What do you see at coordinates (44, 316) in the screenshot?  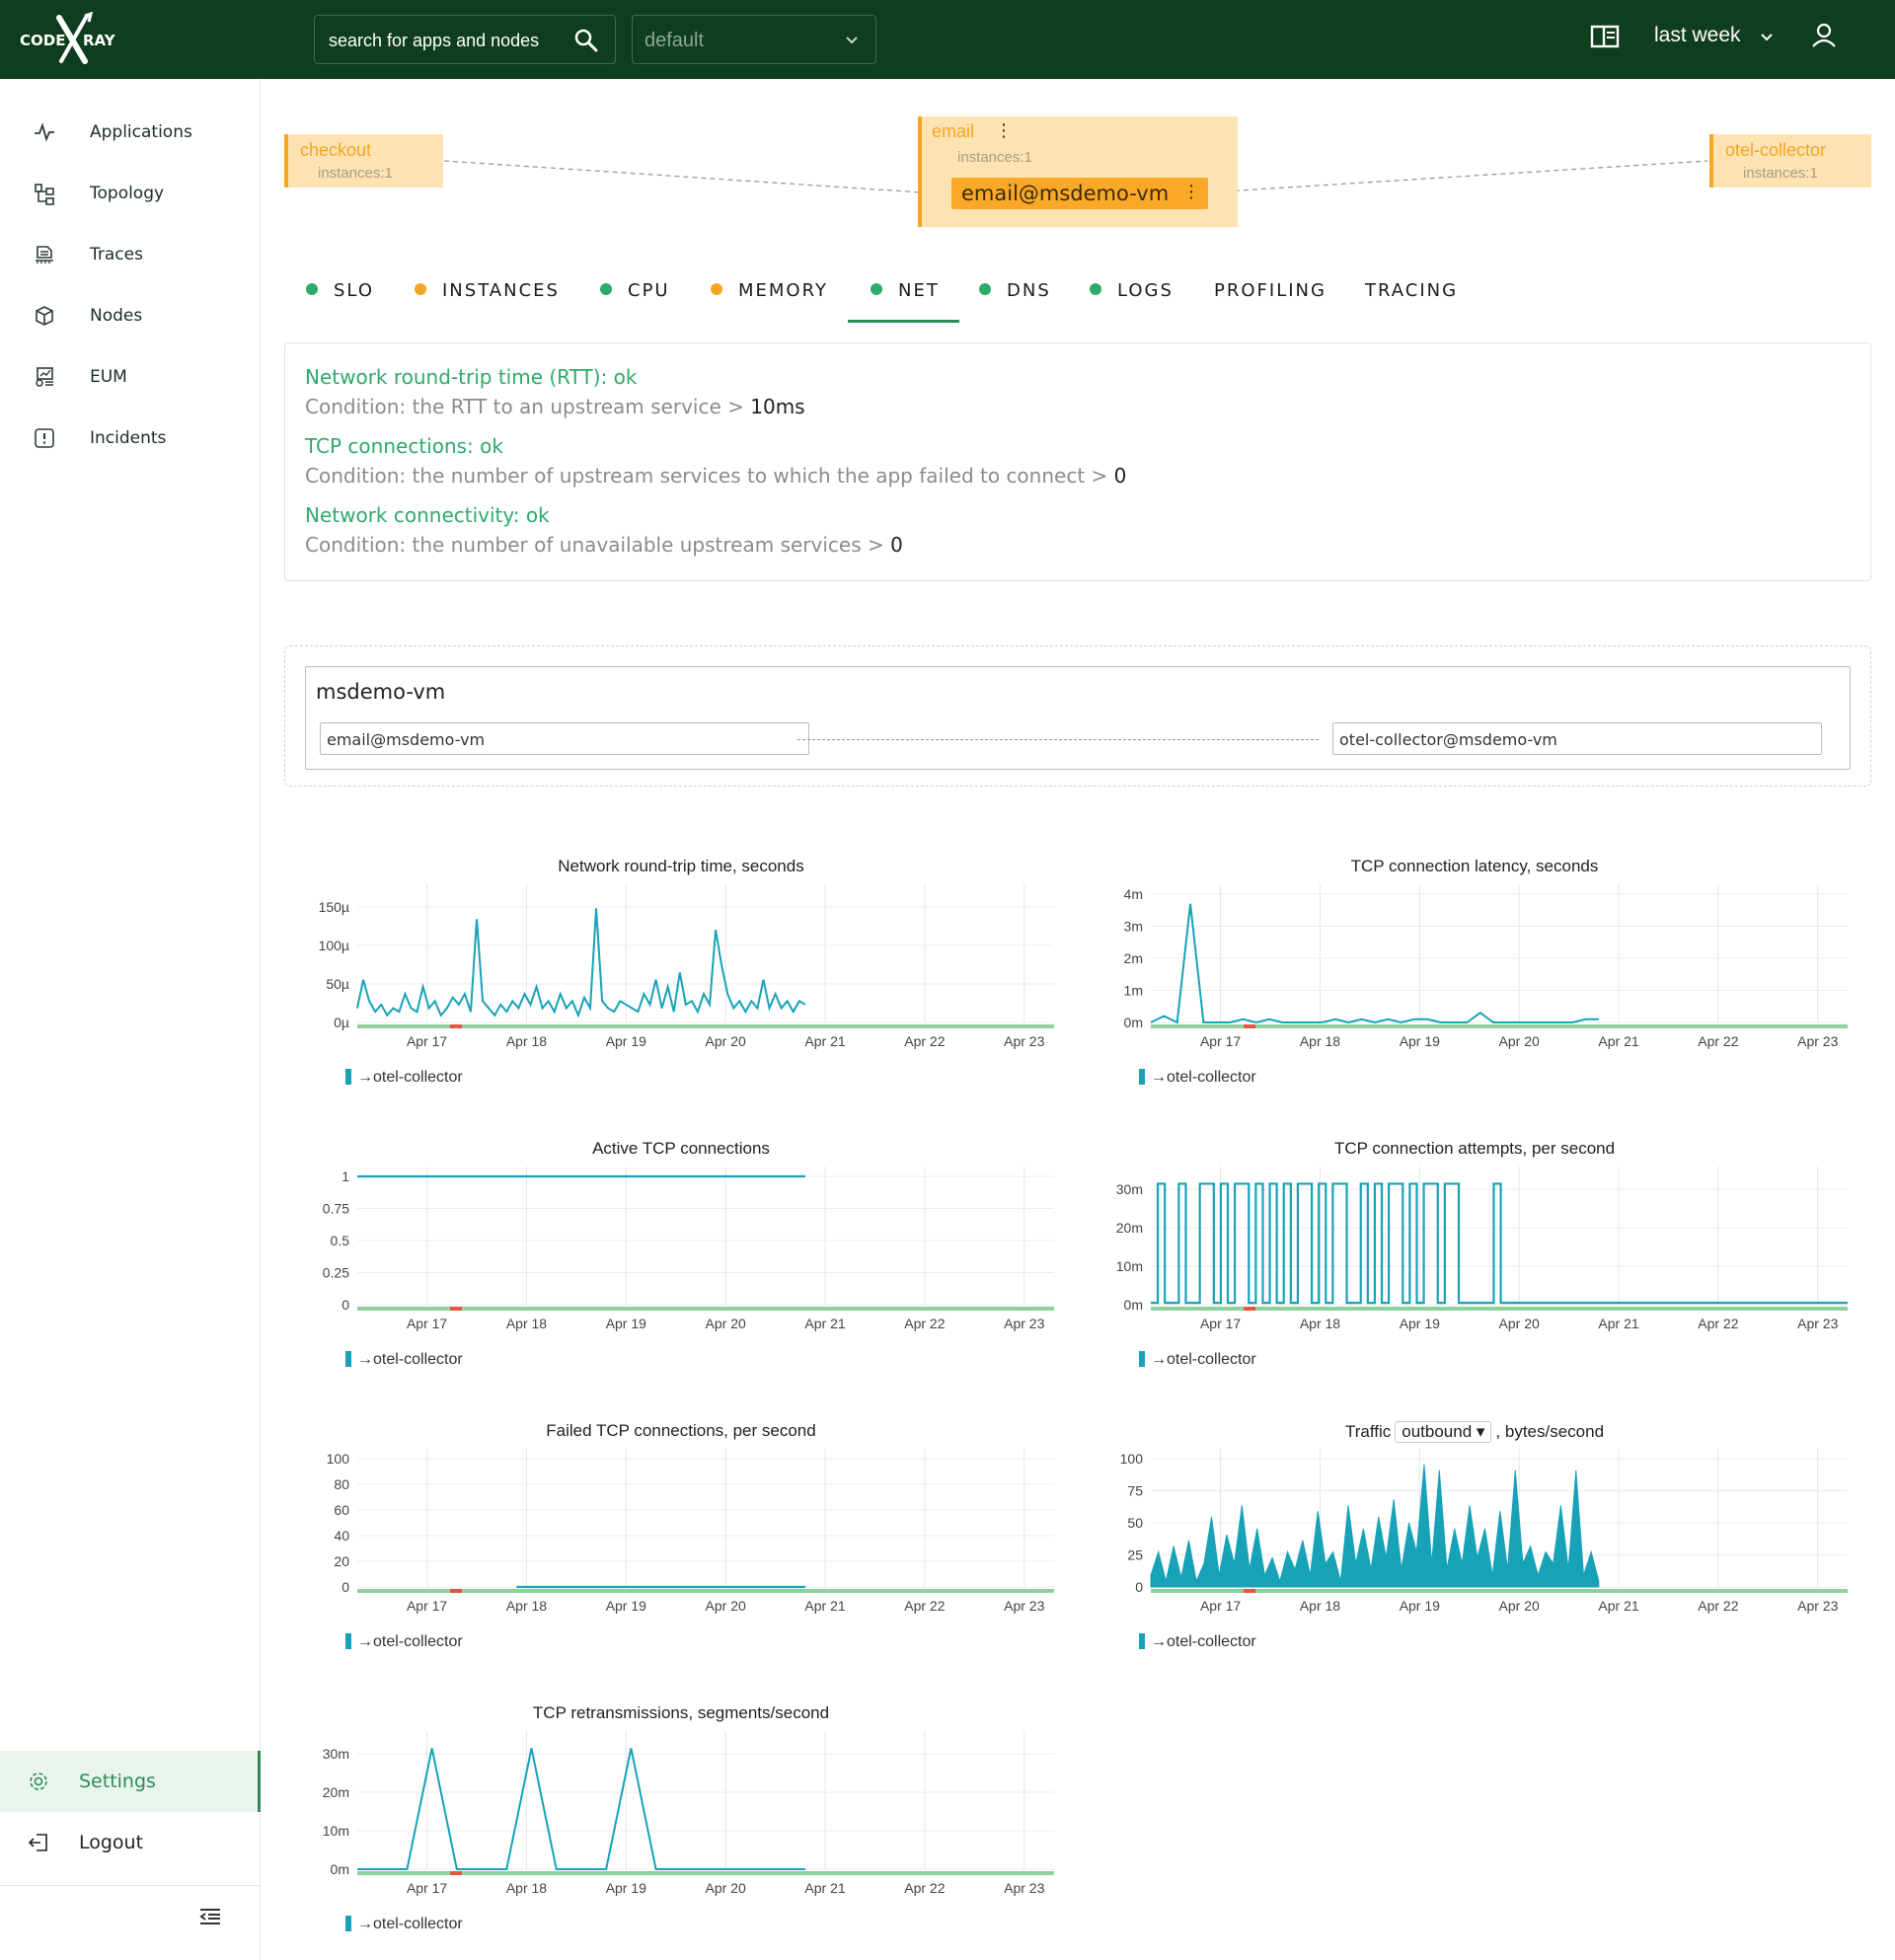 I see `cube-icon` at bounding box center [44, 316].